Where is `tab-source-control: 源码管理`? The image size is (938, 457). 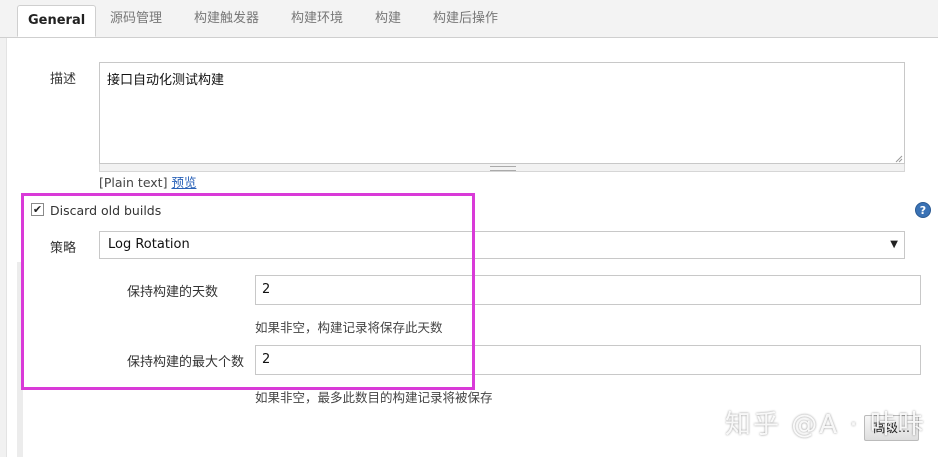
tab-source-control: 源码管理 is located at coordinates (136, 18).